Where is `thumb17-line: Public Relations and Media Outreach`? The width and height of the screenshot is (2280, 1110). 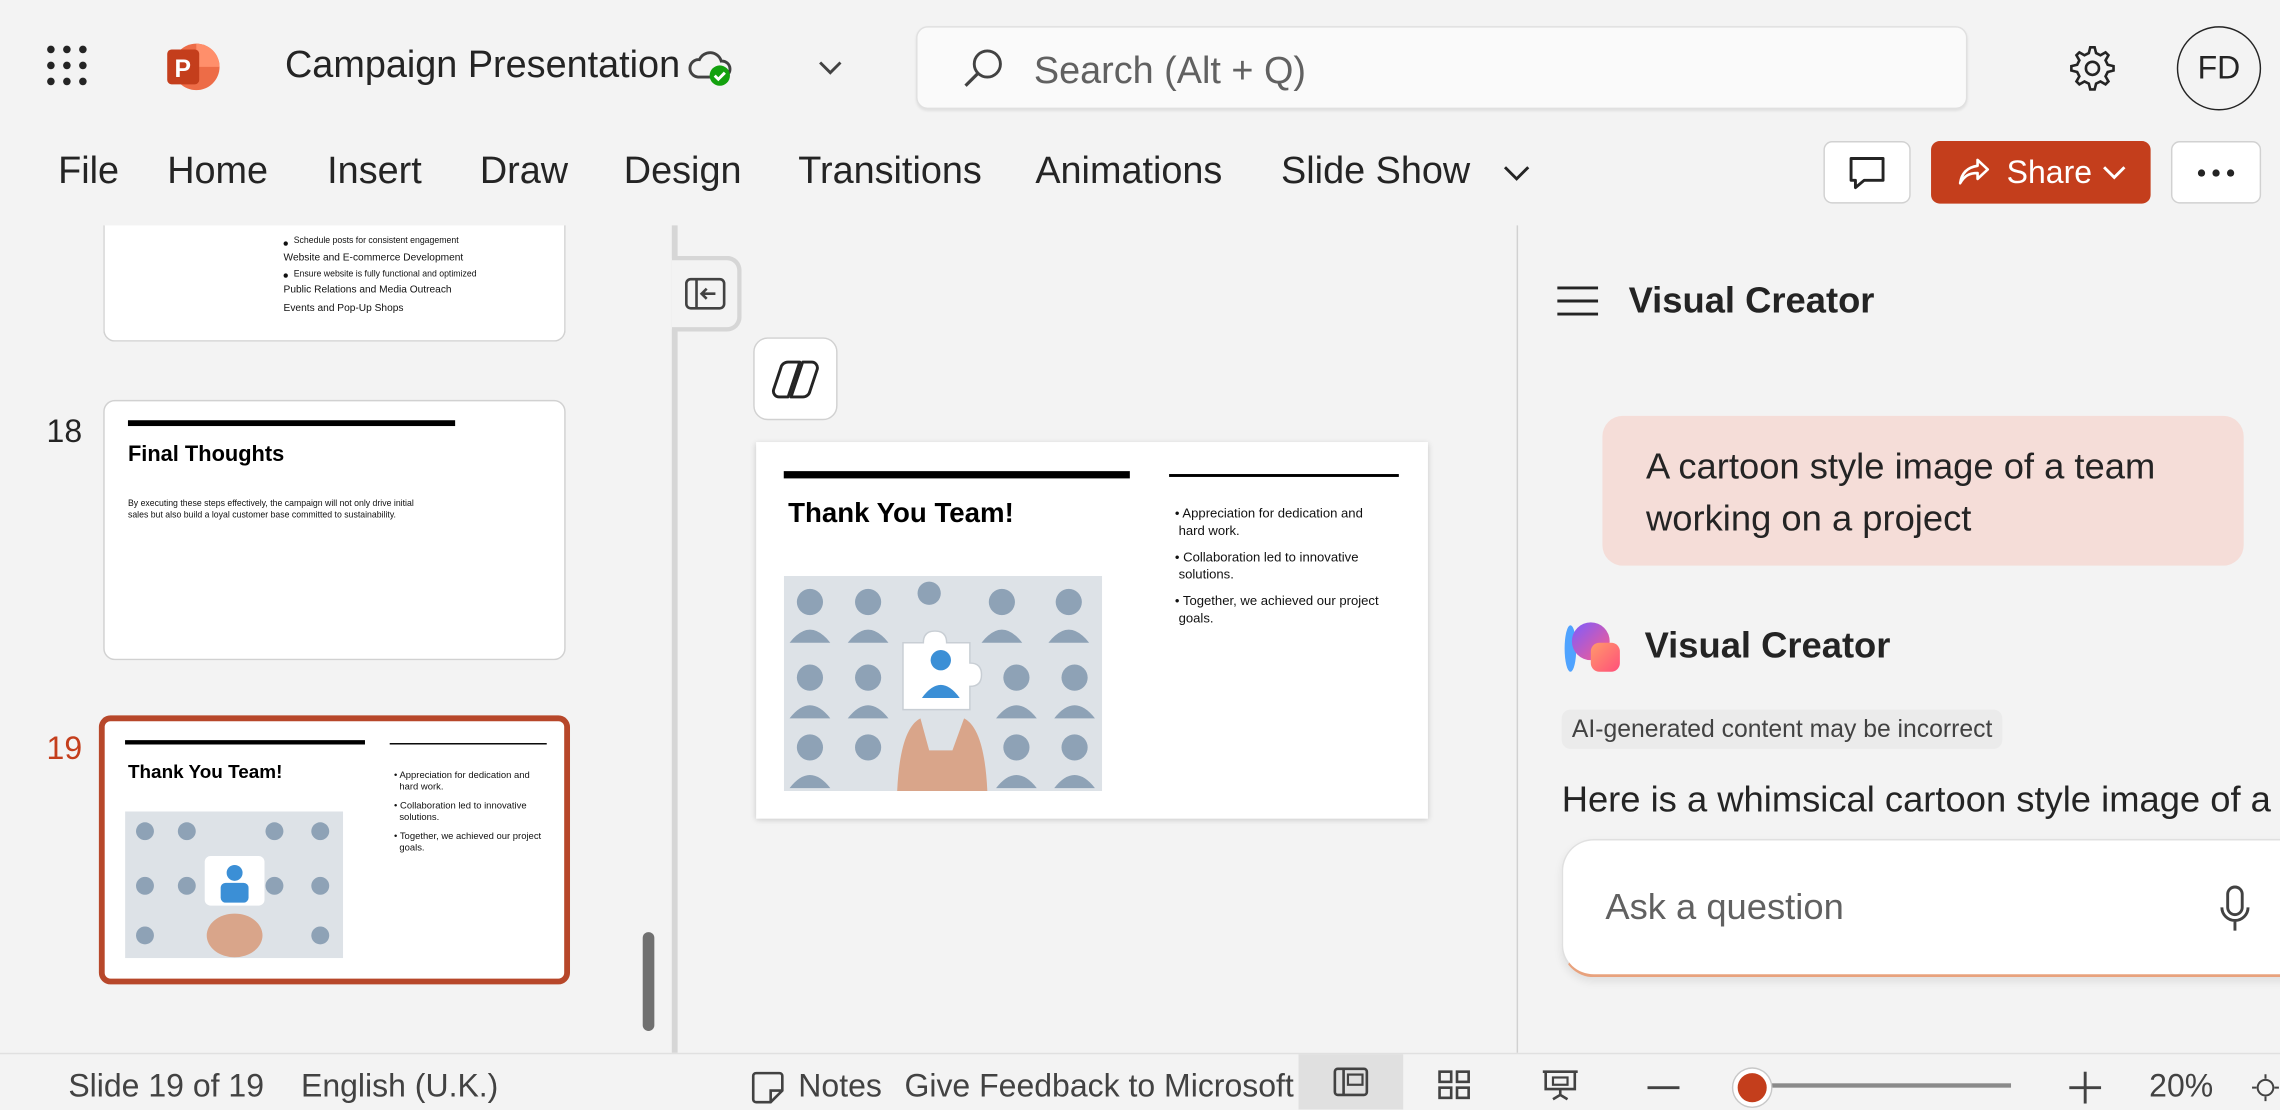 thumb17-line: Public Relations and Media Outreach is located at coordinates (367, 290).